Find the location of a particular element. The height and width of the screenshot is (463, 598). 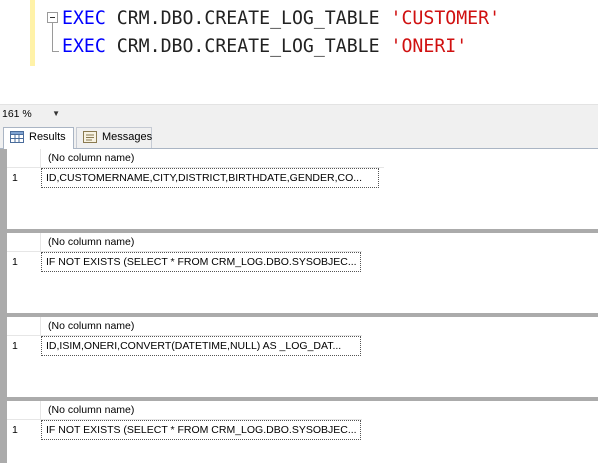

results-tab-strip: Results Messages is located at coordinates (299, 135).